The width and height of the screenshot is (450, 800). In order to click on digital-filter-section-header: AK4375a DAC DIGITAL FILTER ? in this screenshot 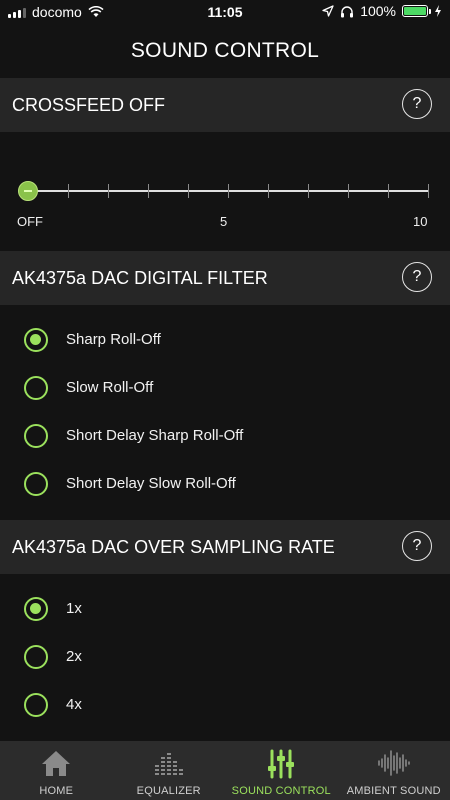, I will do `click(225, 278)`.